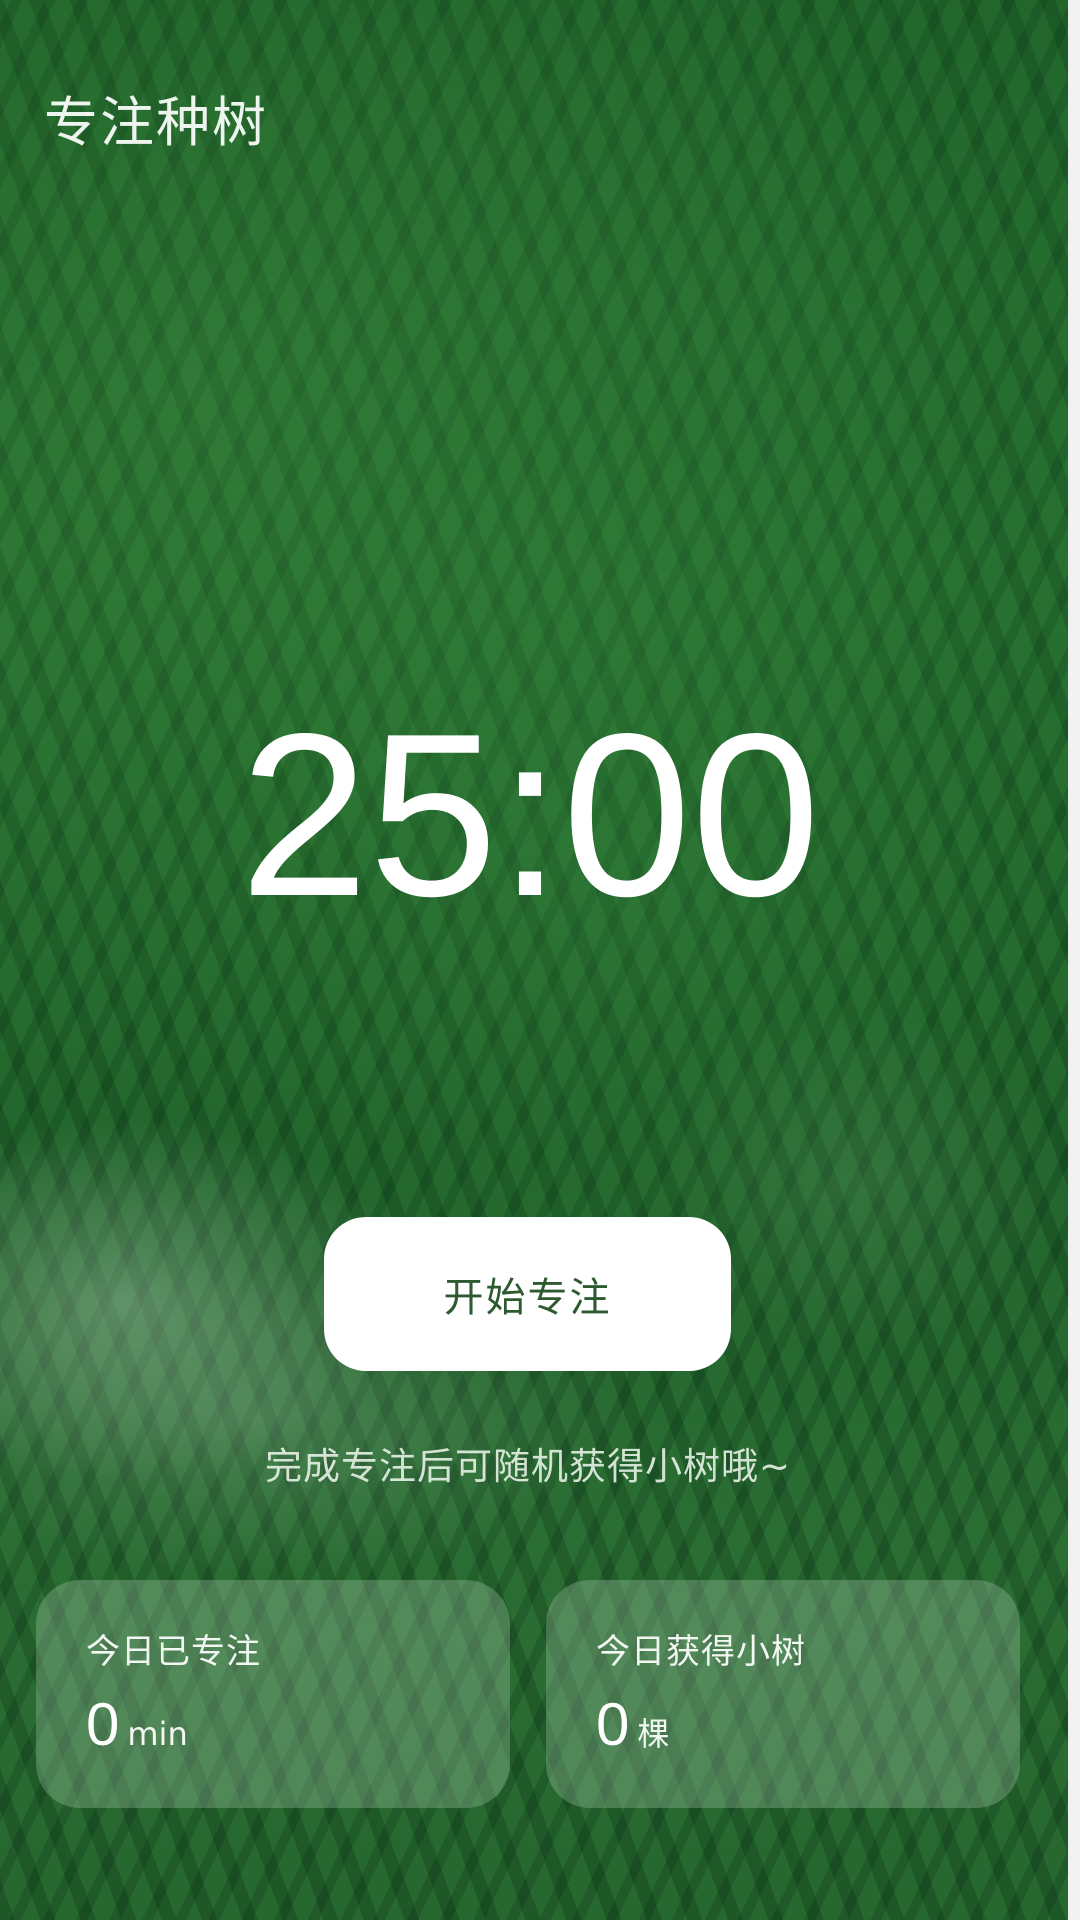 This screenshot has height=1920, width=1080. Describe the element at coordinates (530, 815) in the screenshot. I see `countdown-timer: 25:00` at that location.